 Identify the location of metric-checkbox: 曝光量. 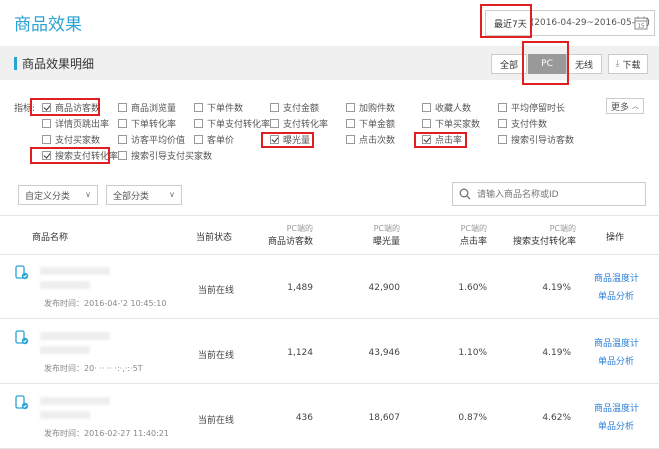
(290, 139).